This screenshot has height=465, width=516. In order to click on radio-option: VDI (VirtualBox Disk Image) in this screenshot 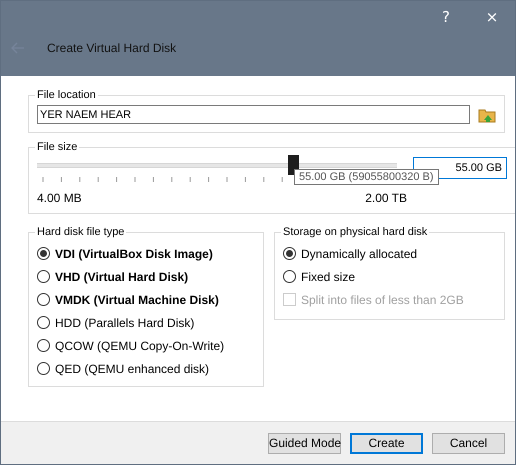, I will do `click(146, 253)`.